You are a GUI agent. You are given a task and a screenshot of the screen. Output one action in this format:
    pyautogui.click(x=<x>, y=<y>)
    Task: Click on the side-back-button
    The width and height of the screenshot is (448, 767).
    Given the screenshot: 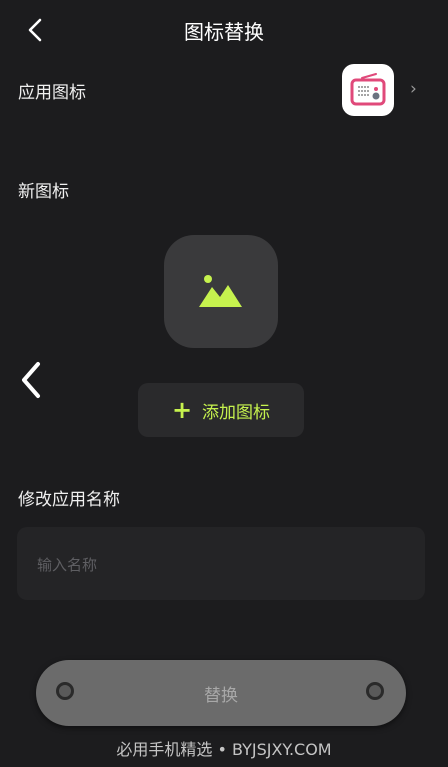 What is the action you would take?
    pyautogui.click(x=31, y=380)
    